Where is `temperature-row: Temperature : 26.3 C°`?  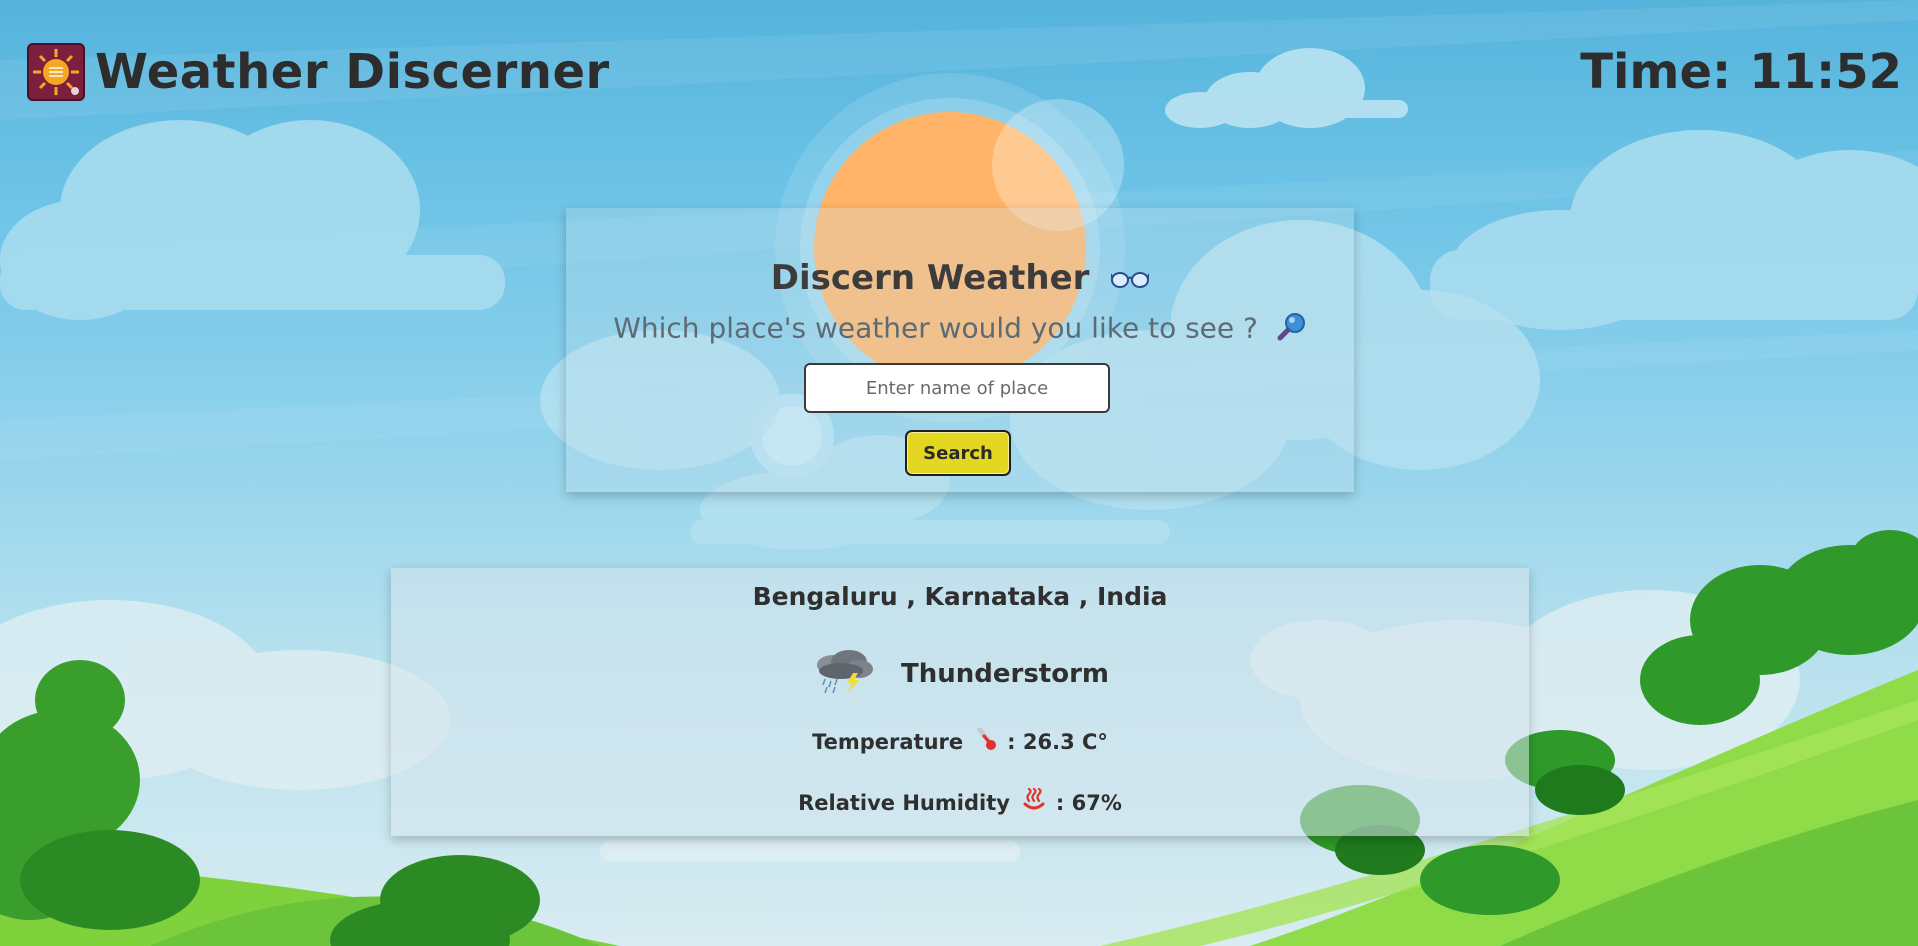
temperature-row: Temperature : 26.3 C° is located at coordinates (960, 741).